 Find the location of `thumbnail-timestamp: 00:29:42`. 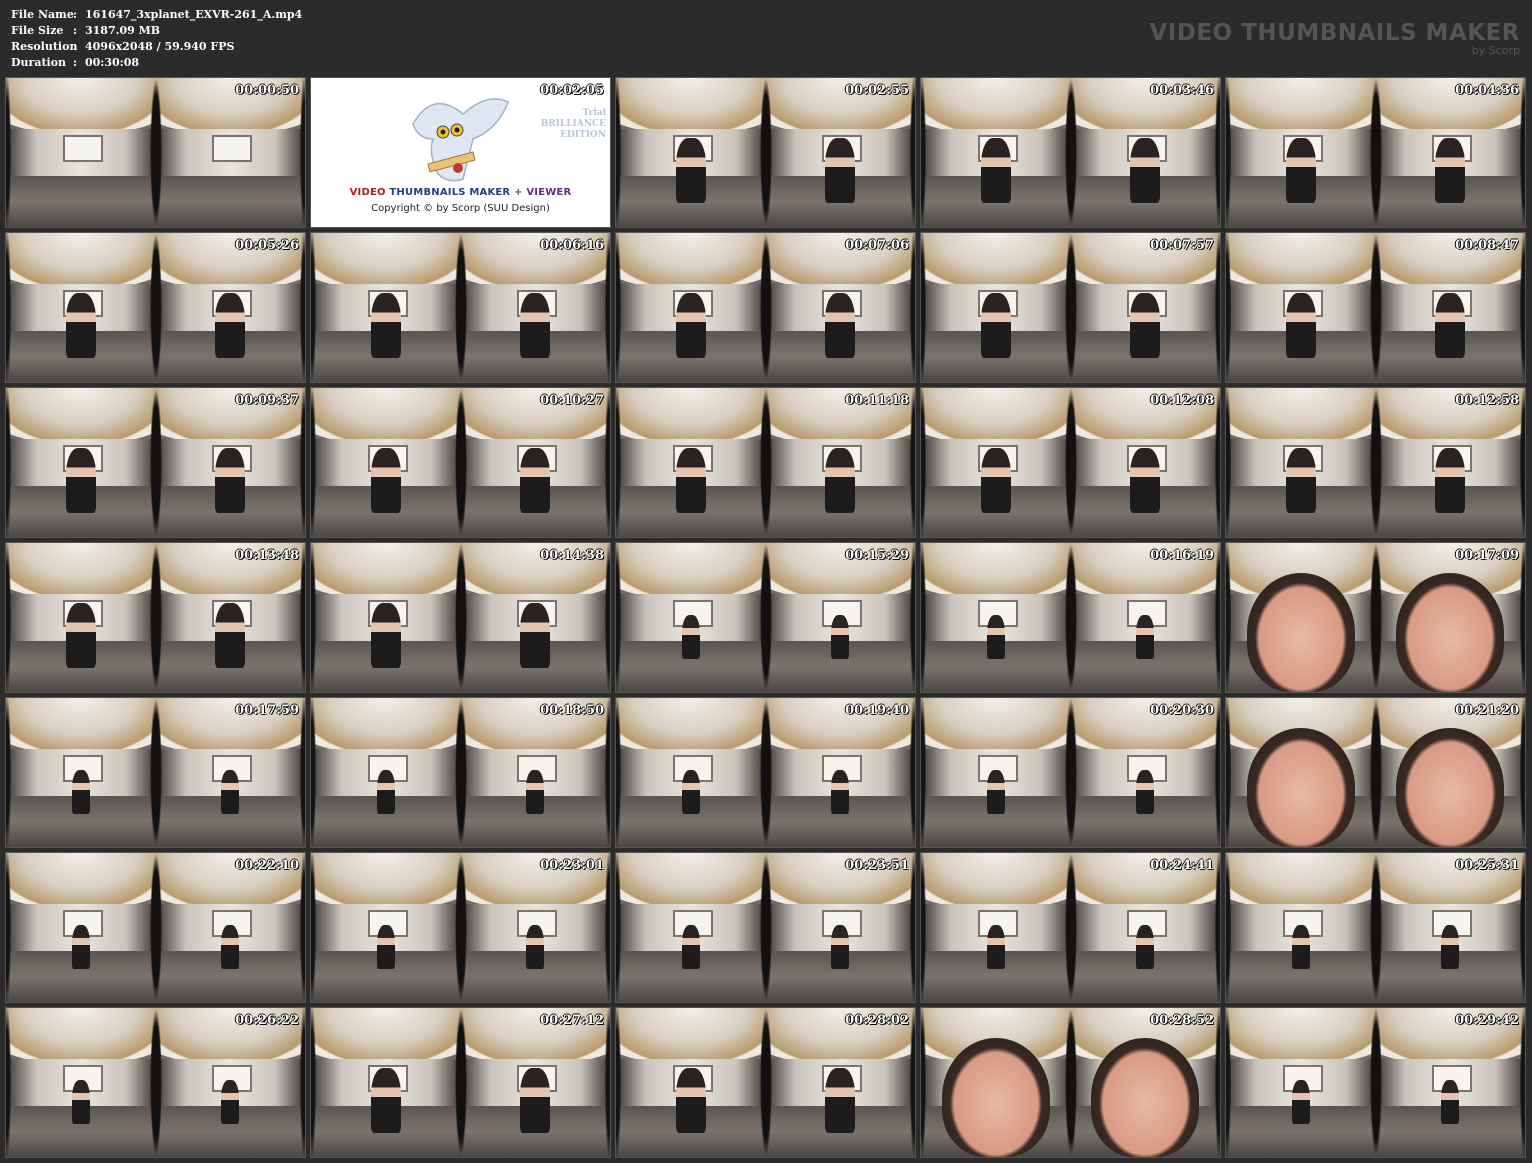

thumbnail-timestamp: 00:29:42 is located at coordinates (1487, 1020).